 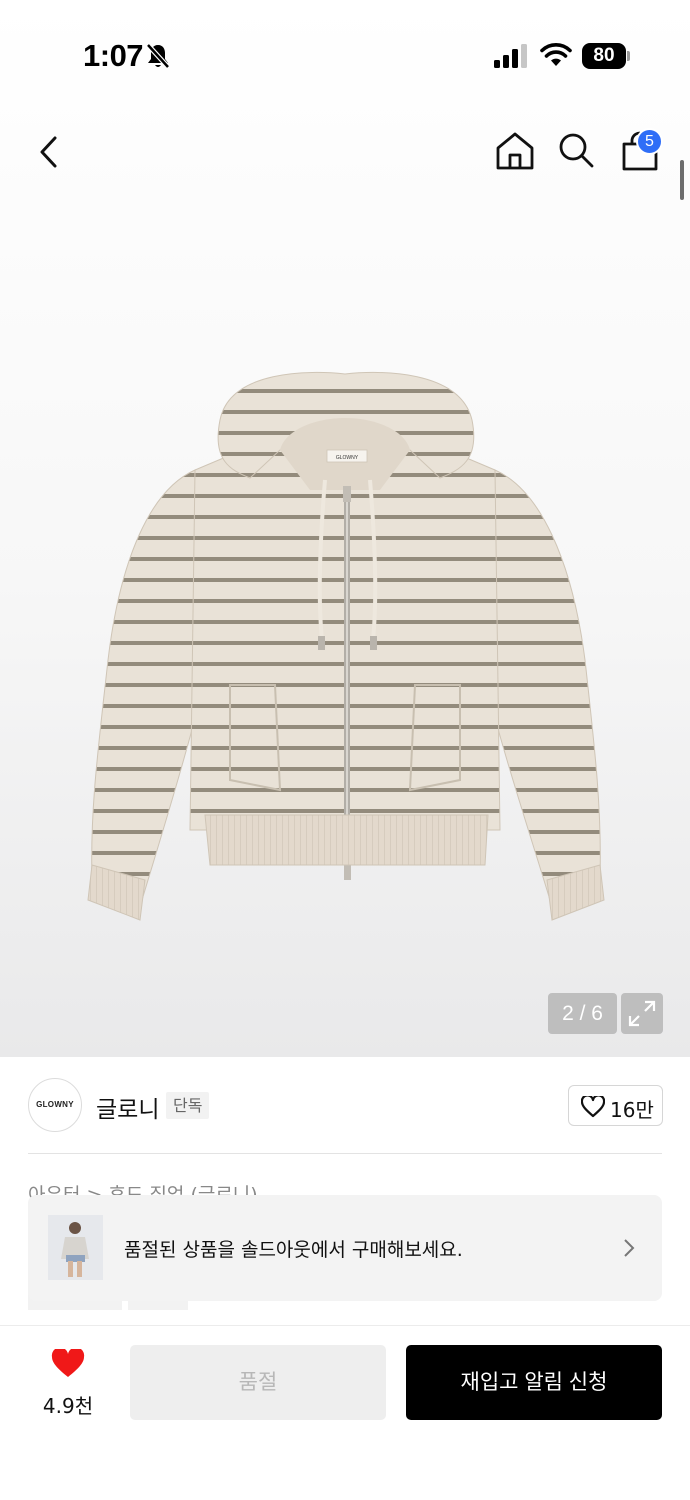 I want to click on home-button, so click(x=515, y=151).